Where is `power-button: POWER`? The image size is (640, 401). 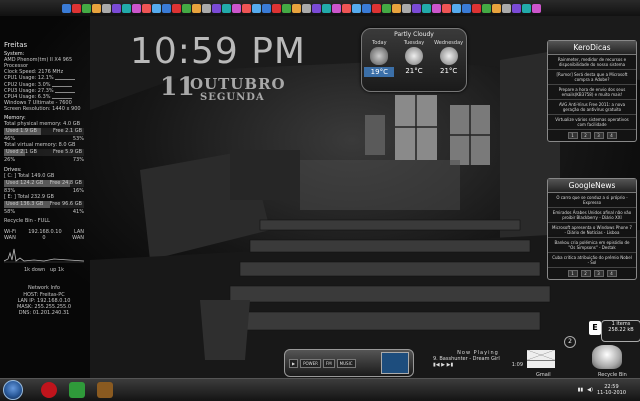 power-button: POWER is located at coordinates (310, 363).